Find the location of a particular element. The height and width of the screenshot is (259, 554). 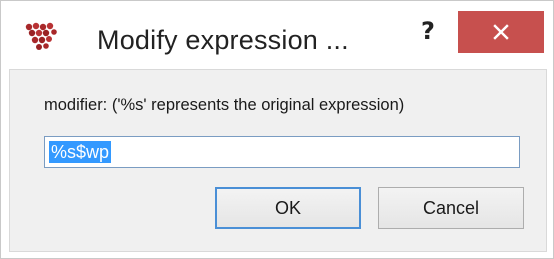

cancel-button: Cancel is located at coordinates (451, 208).